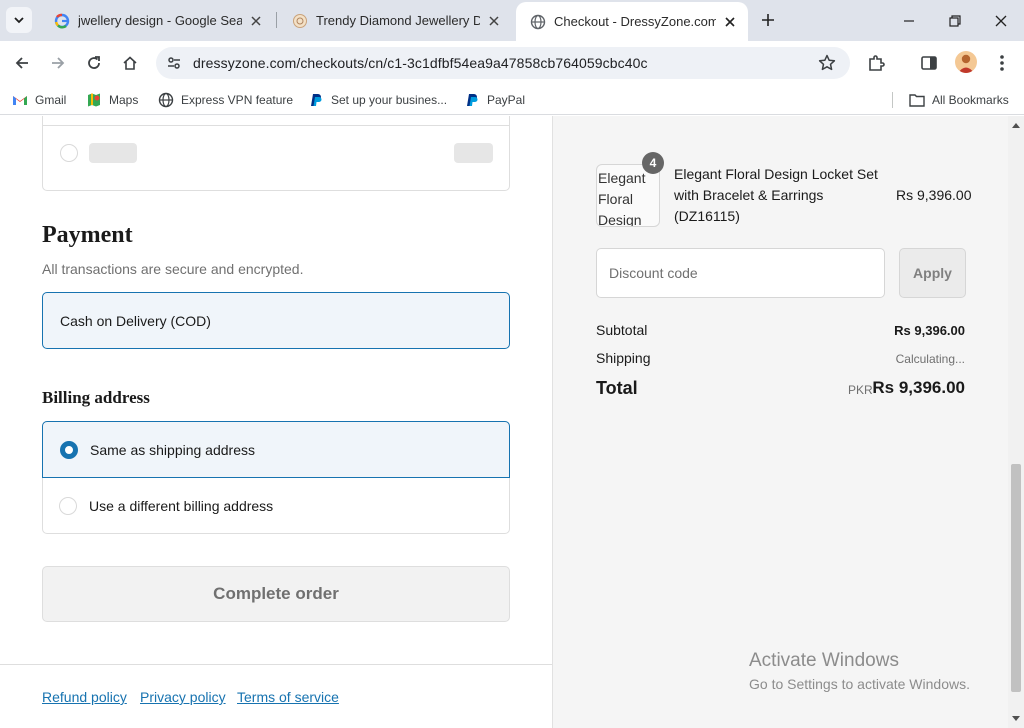  Describe the element at coordinates (1016, 125) in the screenshot. I see `scroll-up-arrow-icon` at that location.